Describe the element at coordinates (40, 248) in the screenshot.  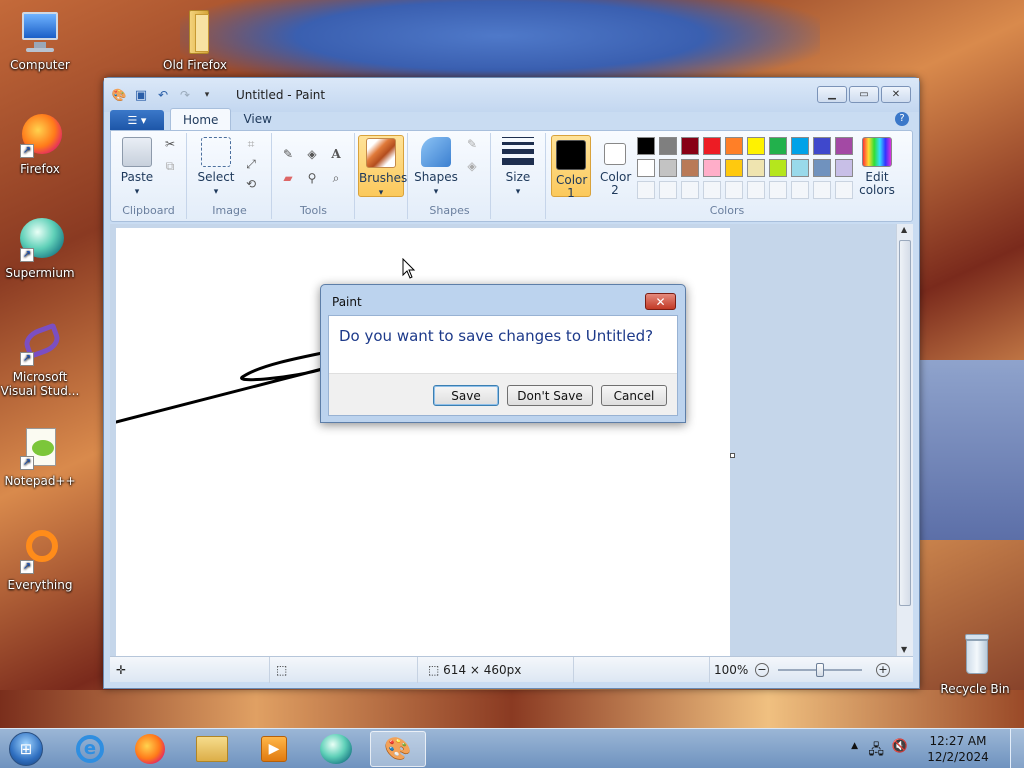
I see `desktop-icon-supermium: ↗ Supermium` at that location.